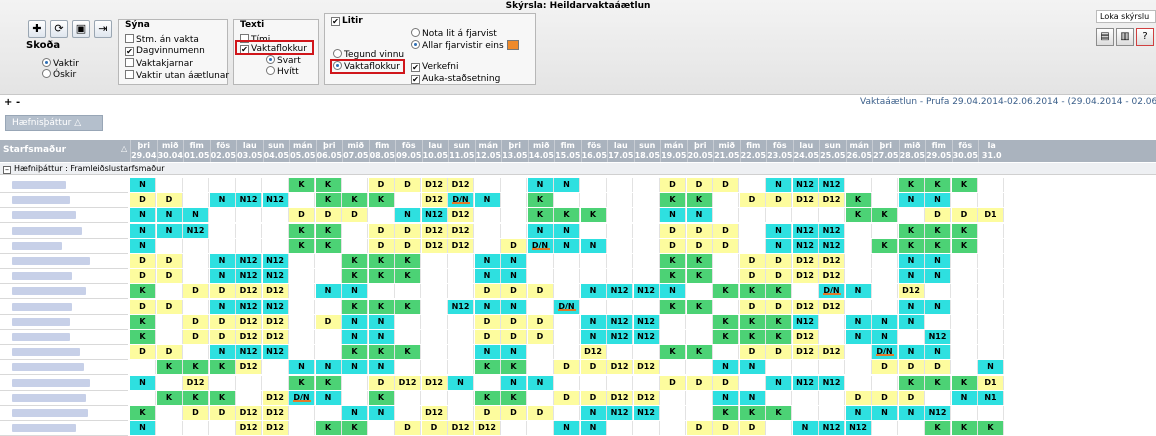 Image resolution: width=1156 pixels, height=436 pixels. I want to click on fjarvist-color-swatch, so click(512, 45).